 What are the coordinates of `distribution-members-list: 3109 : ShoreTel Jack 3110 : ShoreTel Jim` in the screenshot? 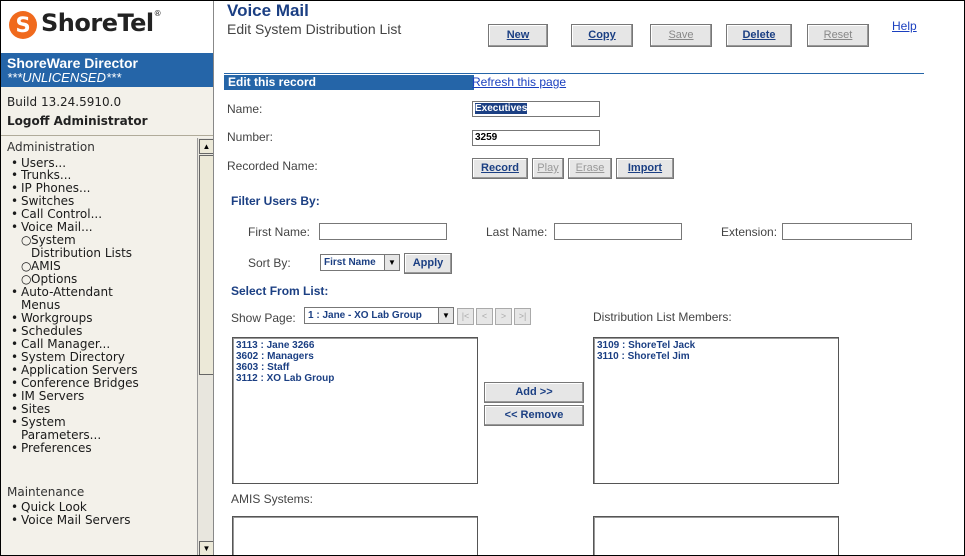 It's located at (716, 410).